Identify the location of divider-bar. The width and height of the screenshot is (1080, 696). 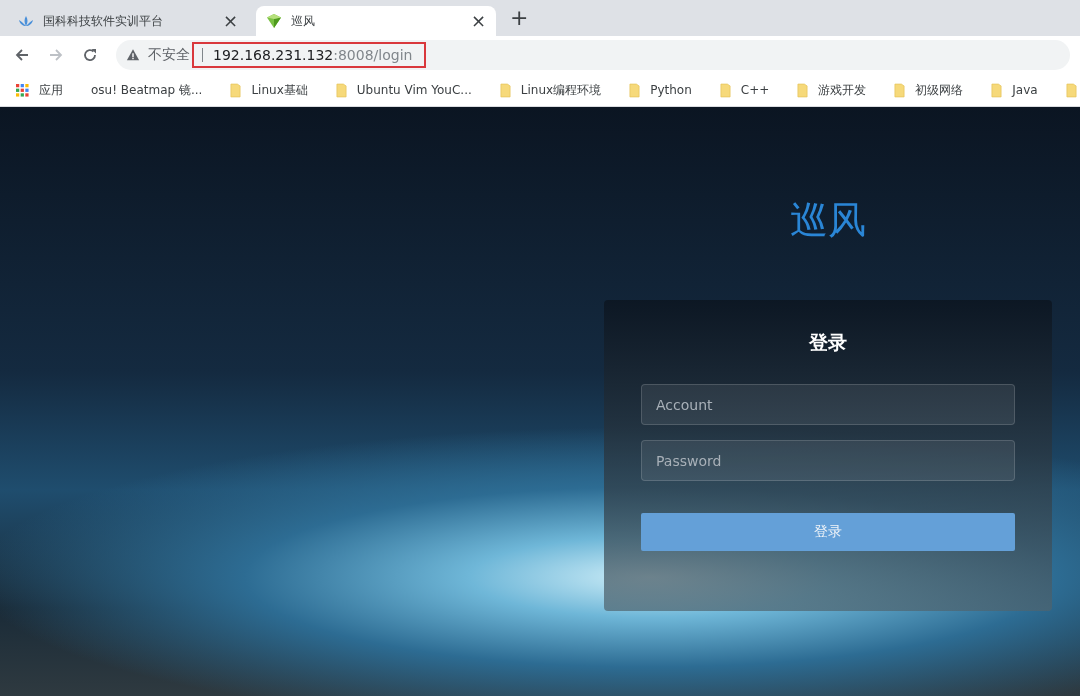
(202, 55).